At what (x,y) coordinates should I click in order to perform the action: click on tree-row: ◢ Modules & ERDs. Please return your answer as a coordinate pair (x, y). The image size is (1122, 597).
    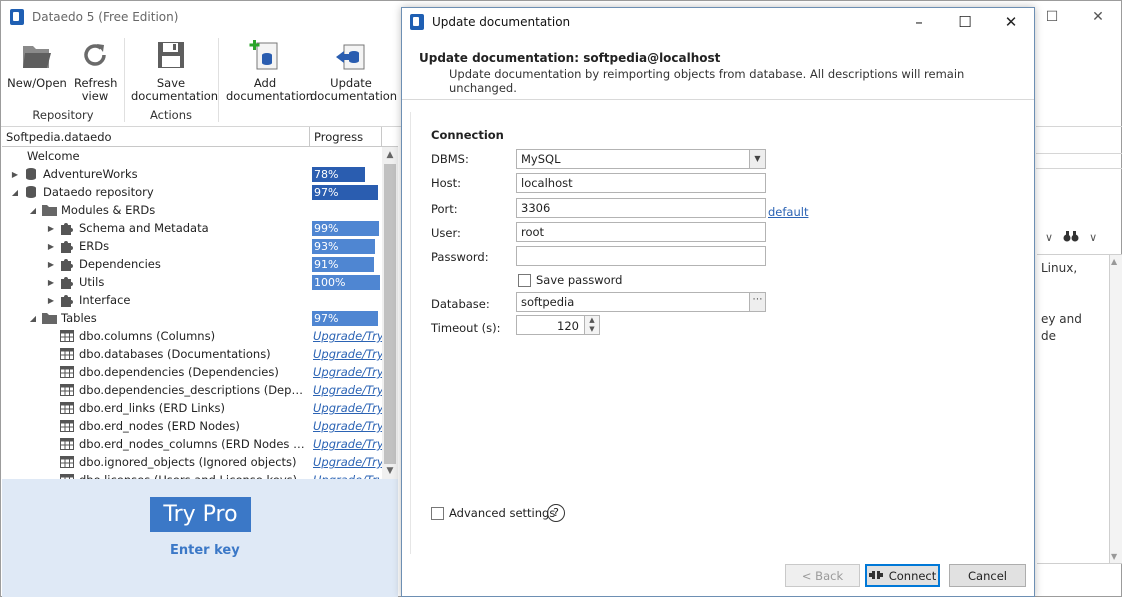
    Looking at the image, I should click on (192, 210).